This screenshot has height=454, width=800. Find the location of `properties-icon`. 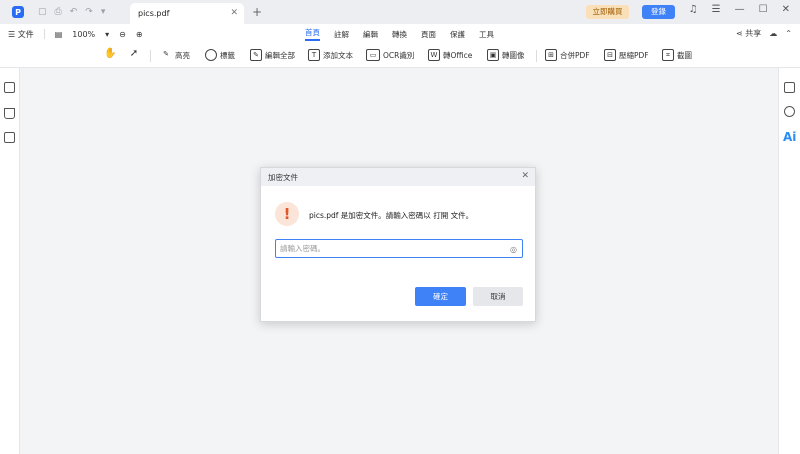

properties-icon is located at coordinates (789, 87).